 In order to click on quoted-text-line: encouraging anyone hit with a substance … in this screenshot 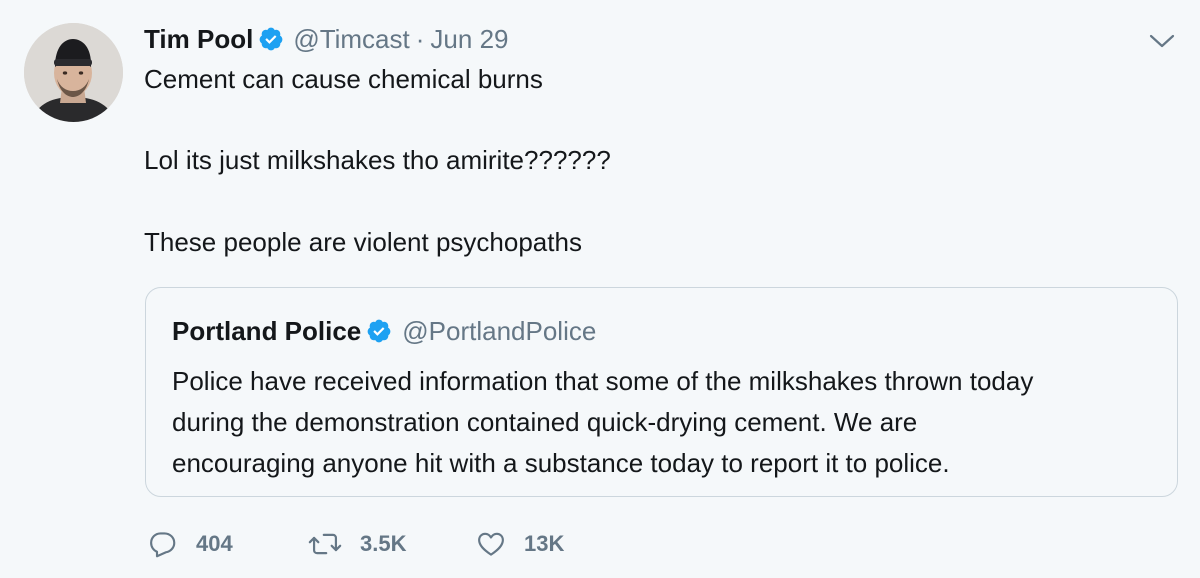, I will do `click(561, 463)`.